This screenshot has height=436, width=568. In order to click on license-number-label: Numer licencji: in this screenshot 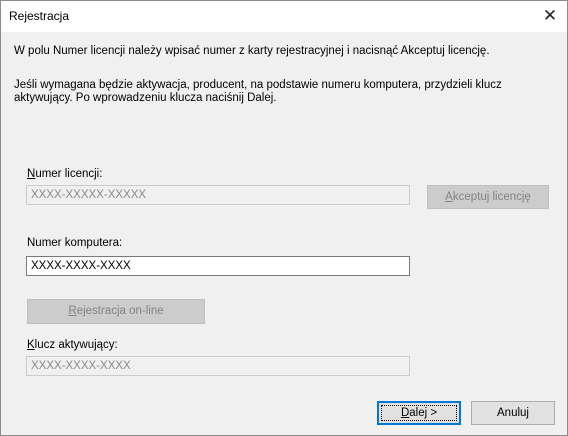, I will do `click(65, 174)`.